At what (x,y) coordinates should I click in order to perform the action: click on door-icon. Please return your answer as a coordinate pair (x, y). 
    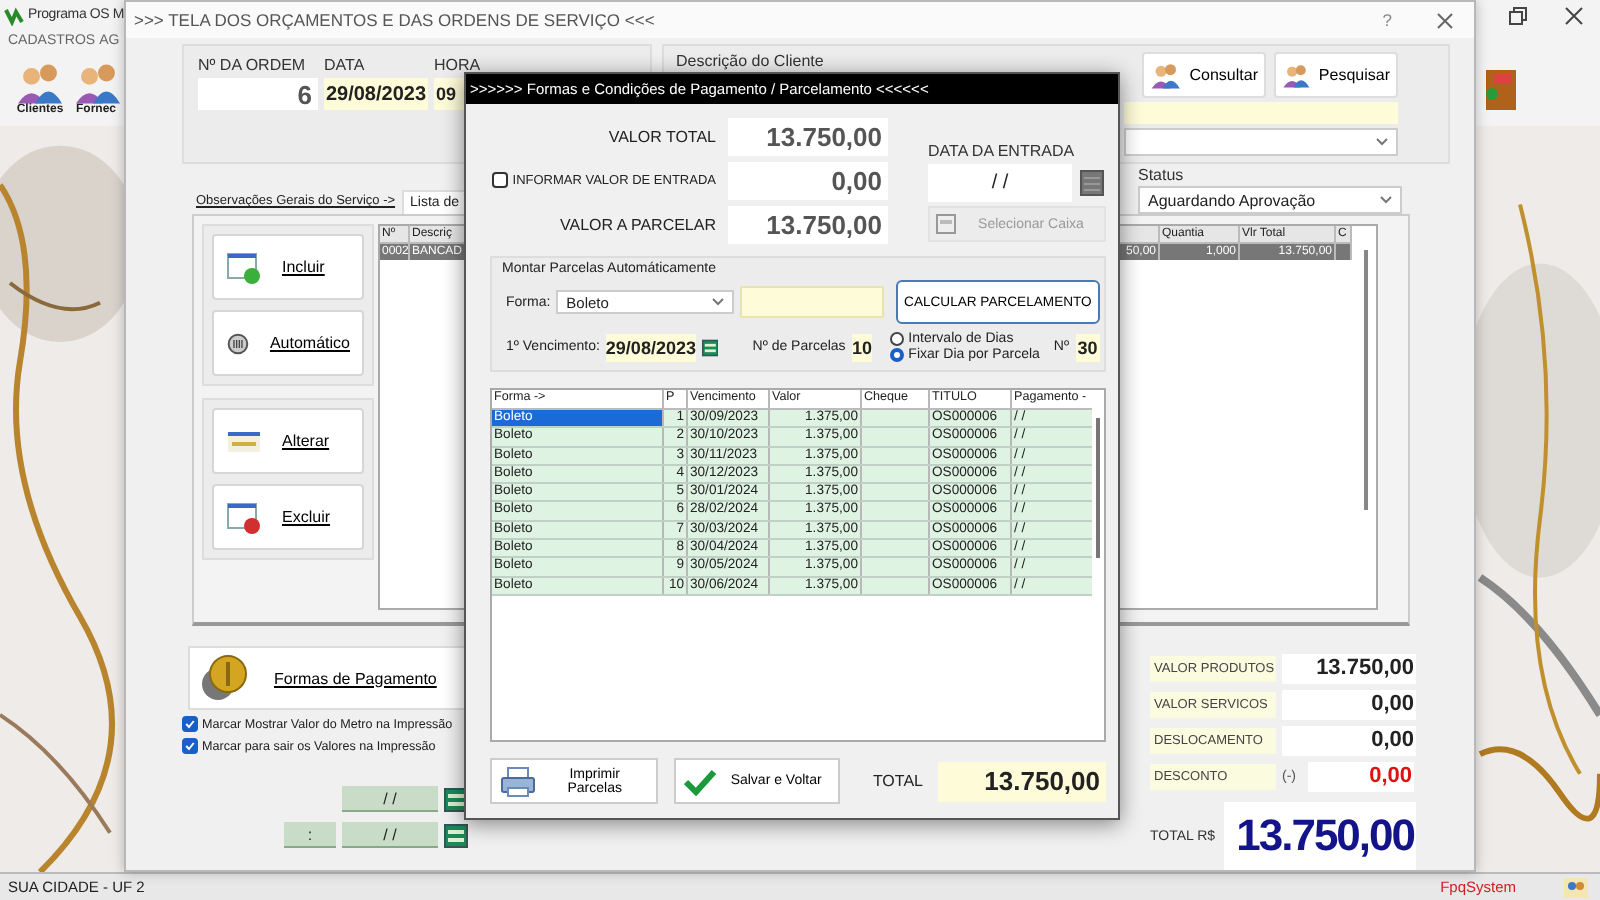
    Looking at the image, I should click on (1500, 90).